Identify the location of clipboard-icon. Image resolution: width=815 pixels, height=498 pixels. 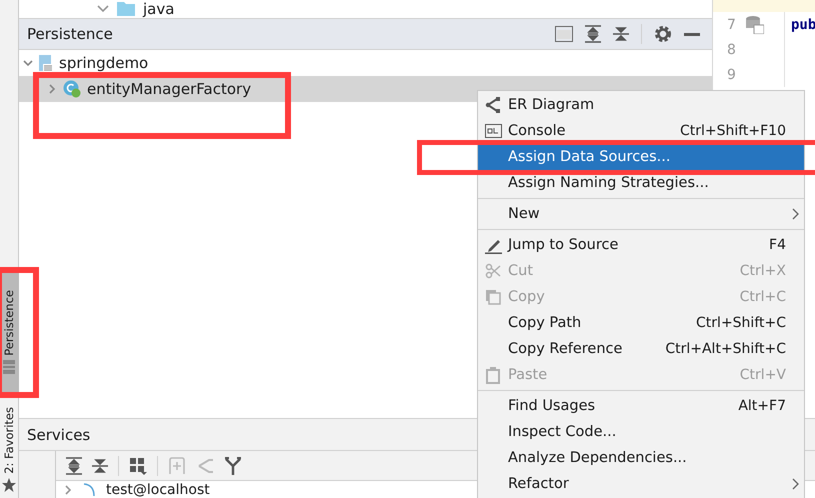
(493, 375).